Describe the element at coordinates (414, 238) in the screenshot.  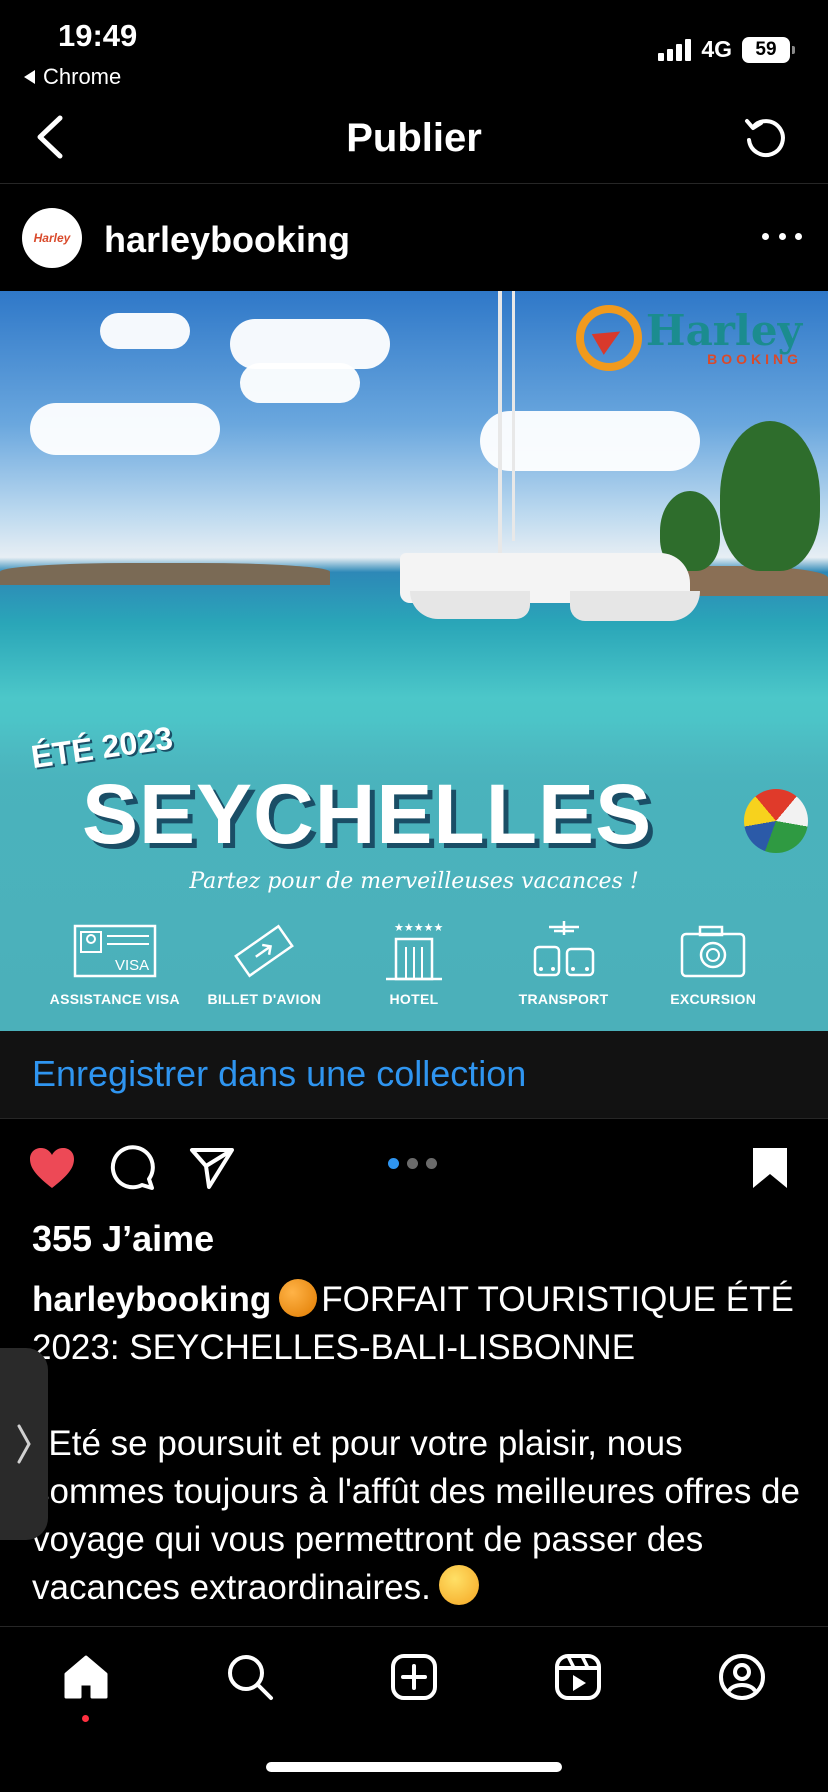
I see `post-author-row: Harley harleybooking` at that location.